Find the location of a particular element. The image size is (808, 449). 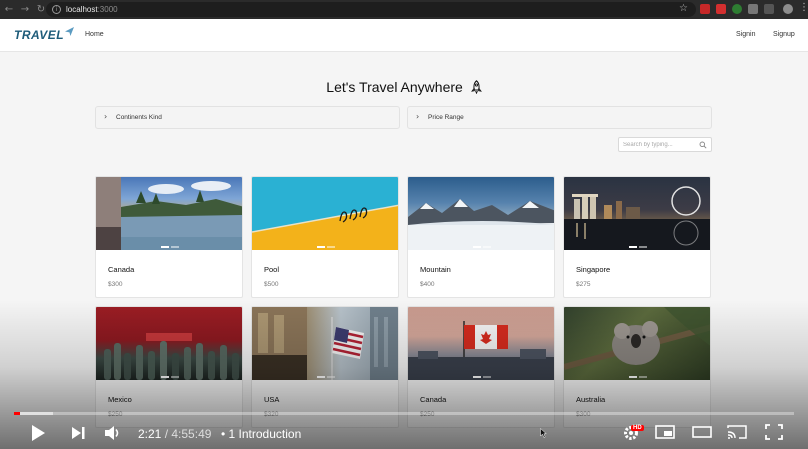

card-title: Pool is located at coordinates (272, 269).